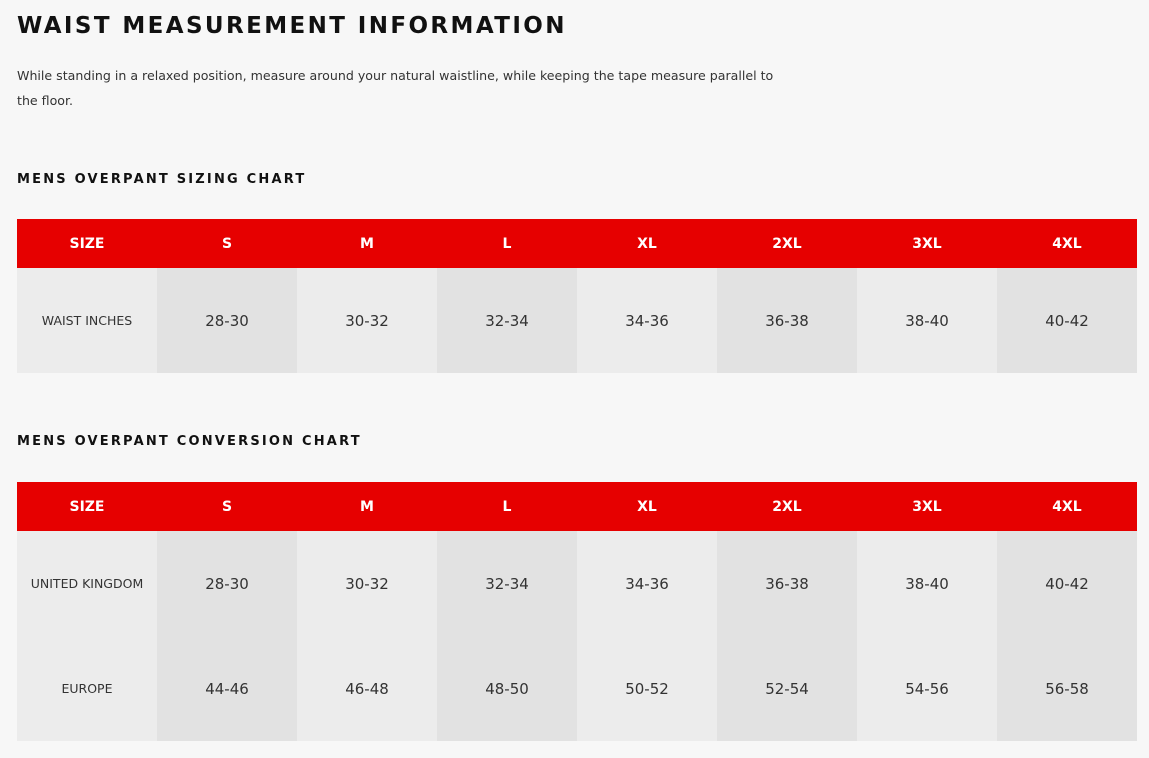  Describe the element at coordinates (87, 583) in the screenshot. I see `row-label-united-kingdom: UNITED KINGDOM` at that location.